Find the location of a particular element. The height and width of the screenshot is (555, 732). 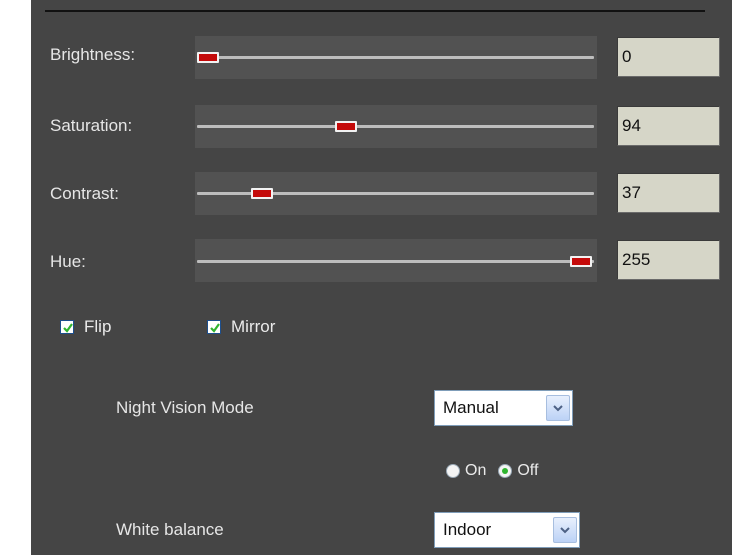

contrast-value-input: 37 is located at coordinates (668, 193).